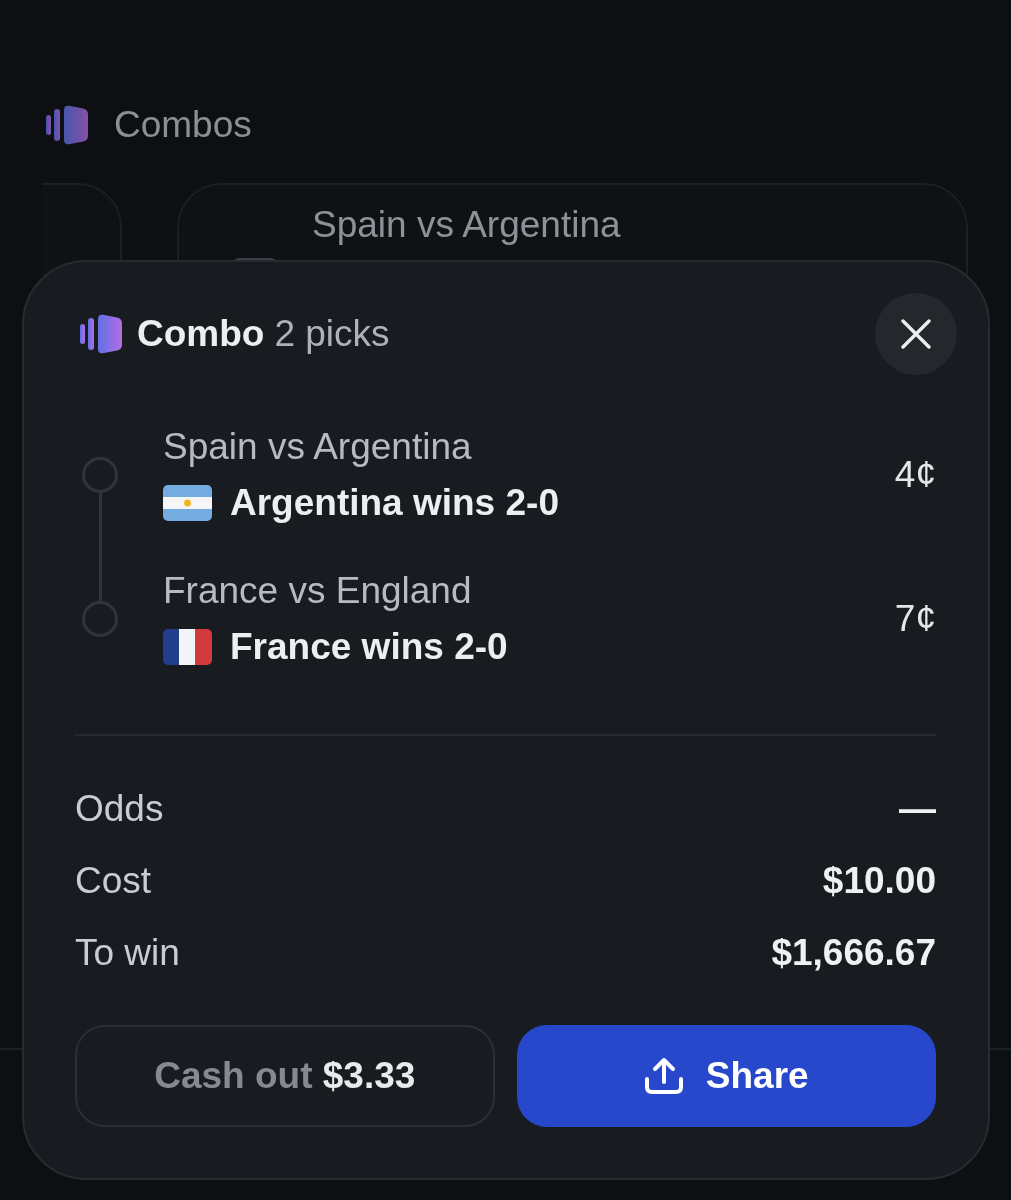  What do you see at coordinates (201, 334) in the screenshot?
I see `combo-title: Combo` at bounding box center [201, 334].